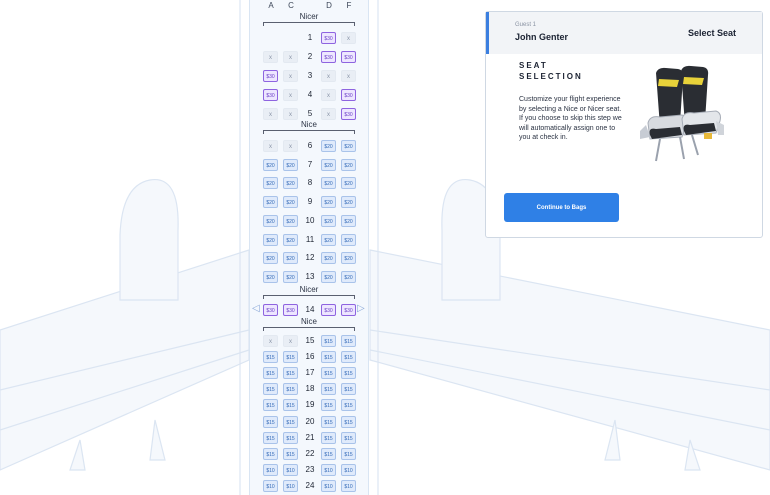  Describe the element at coordinates (310, 357) in the screenshot. I see `row-number: 16` at that location.